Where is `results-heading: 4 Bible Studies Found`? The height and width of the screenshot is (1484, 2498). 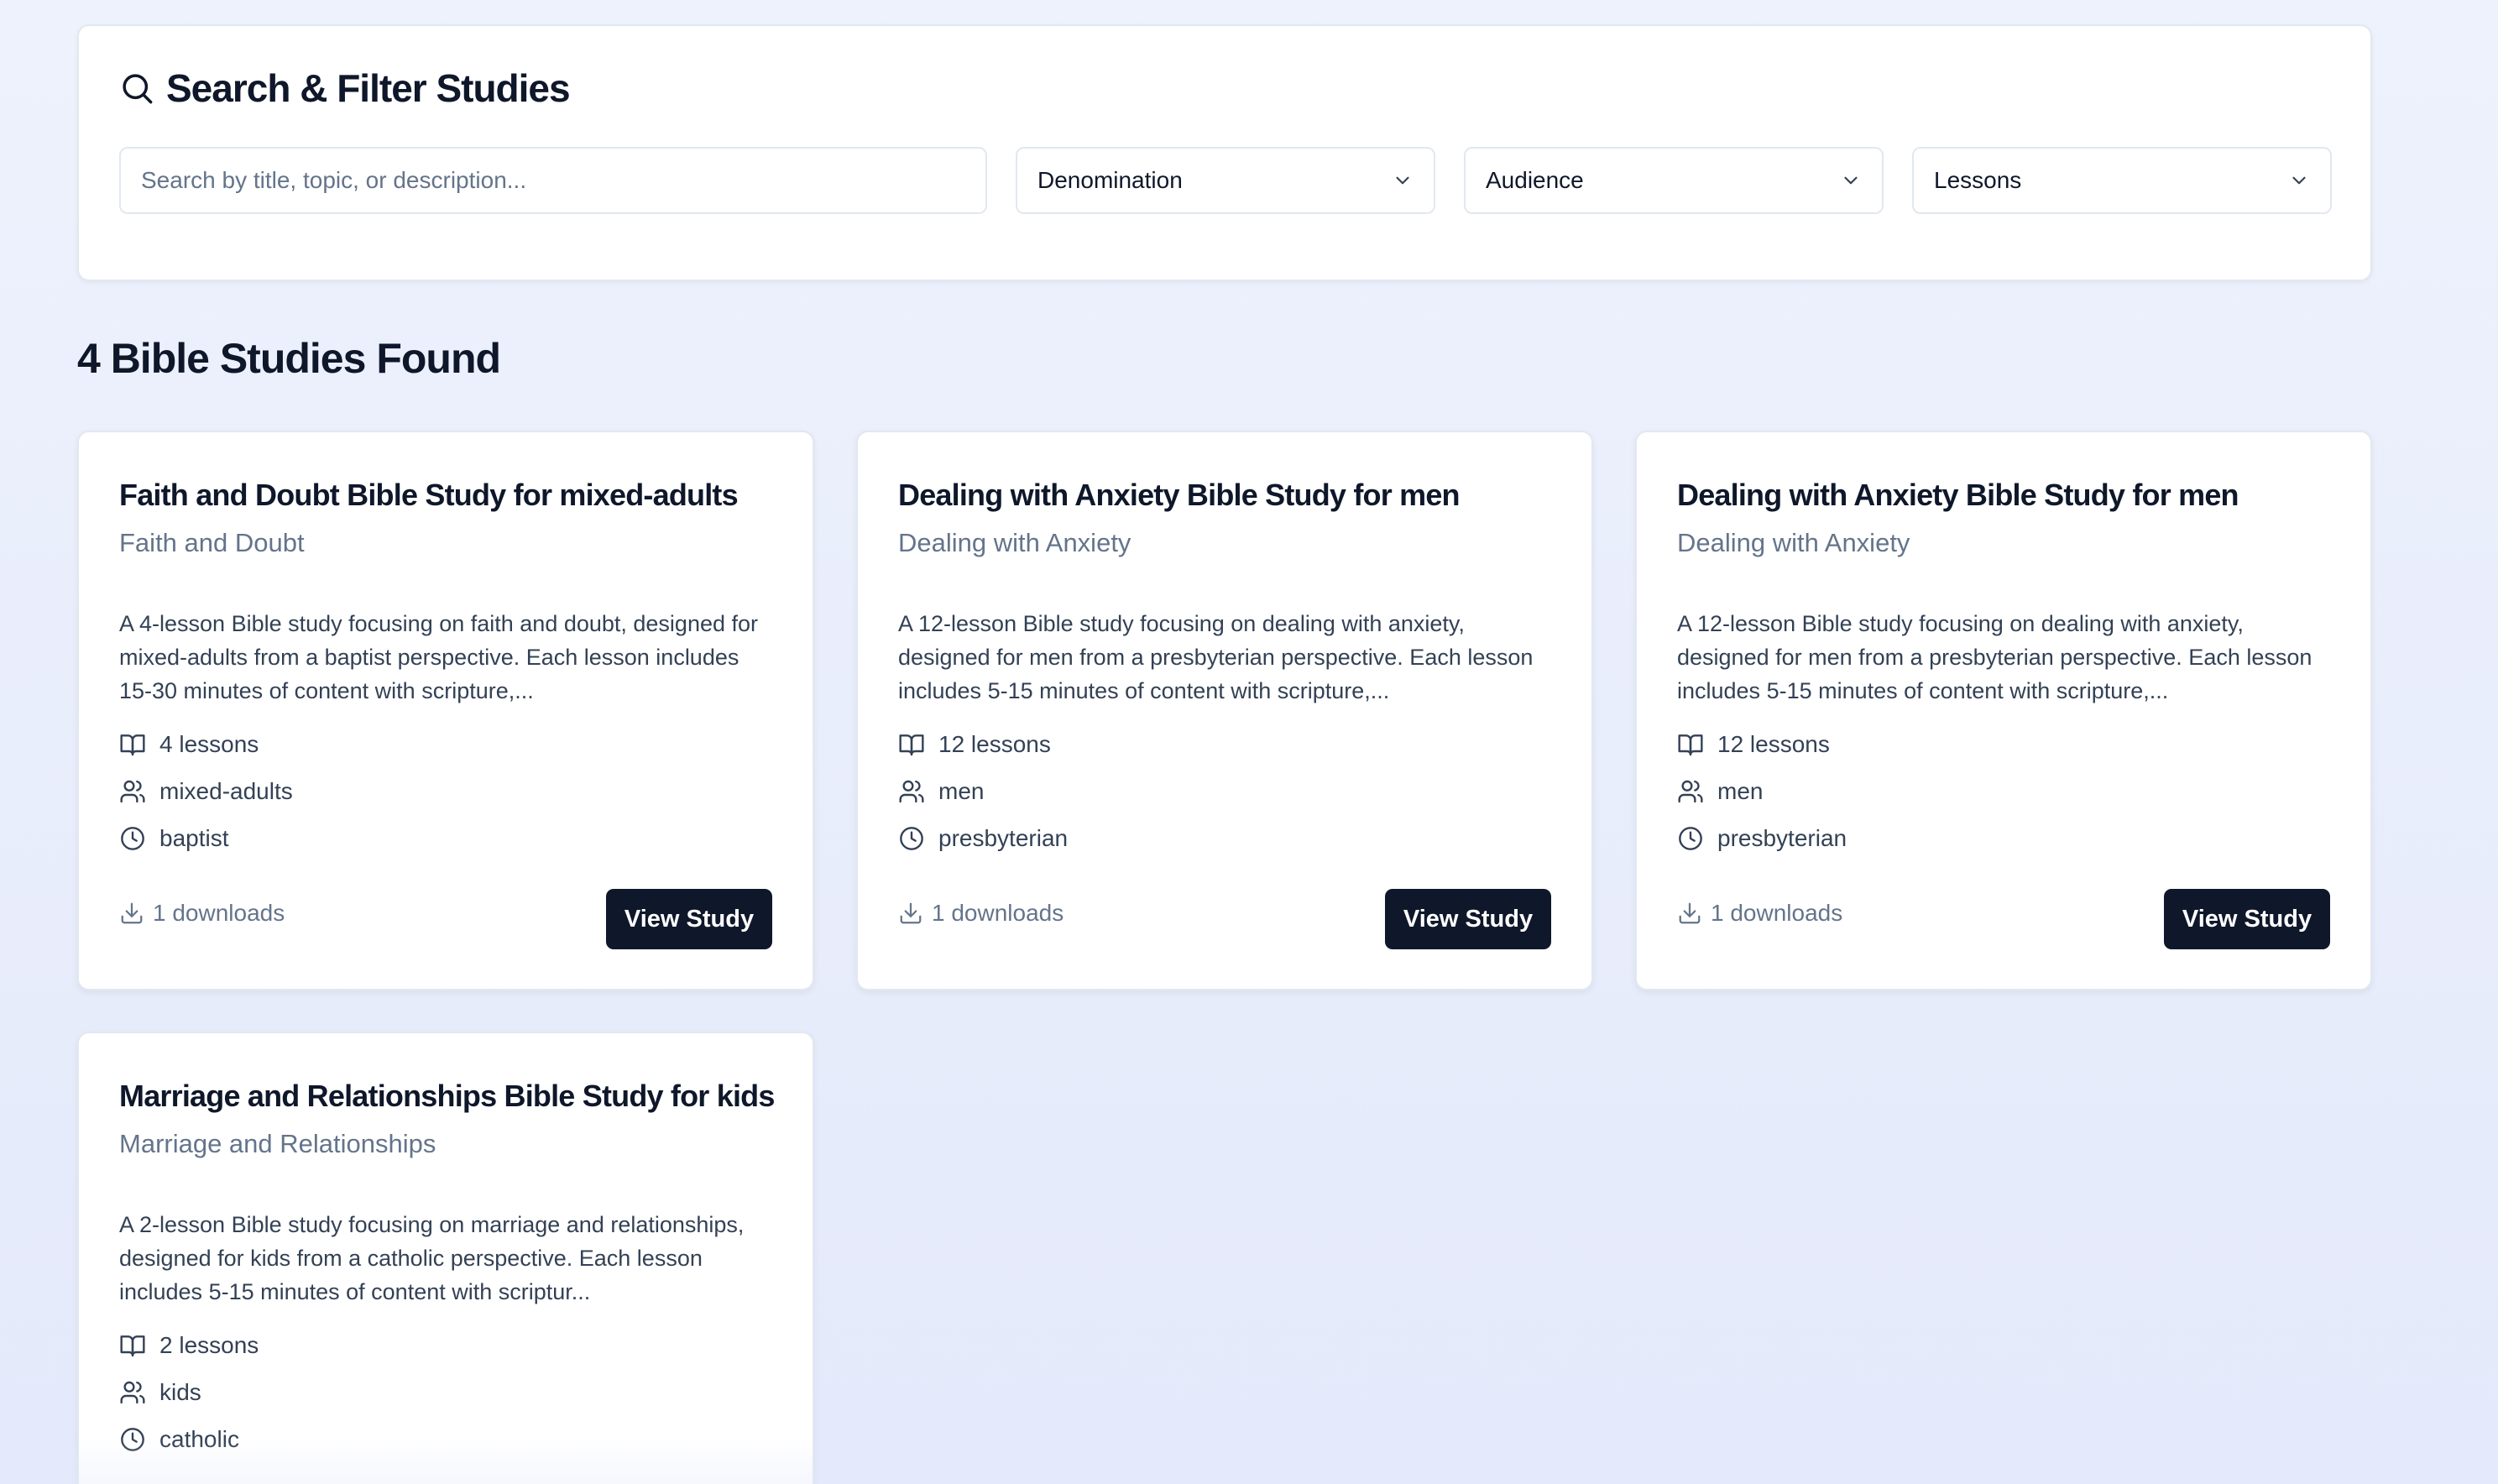
results-heading: 4 Bible Studies Found is located at coordinates (289, 358).